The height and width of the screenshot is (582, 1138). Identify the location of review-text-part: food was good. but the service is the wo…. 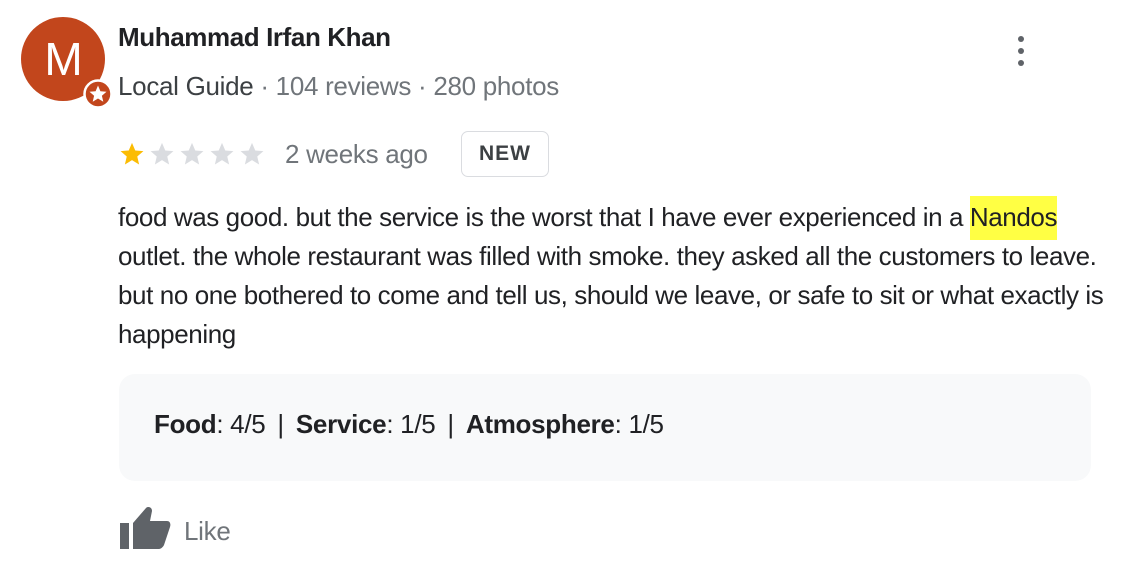
(544, 217).